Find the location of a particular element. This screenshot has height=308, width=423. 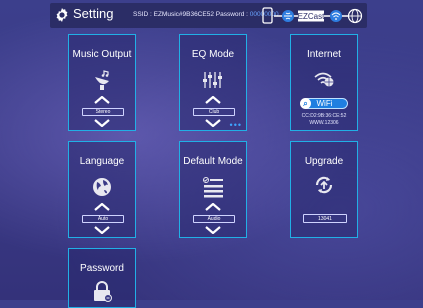

card-label: Music Output is located at coordinates (102, 54).